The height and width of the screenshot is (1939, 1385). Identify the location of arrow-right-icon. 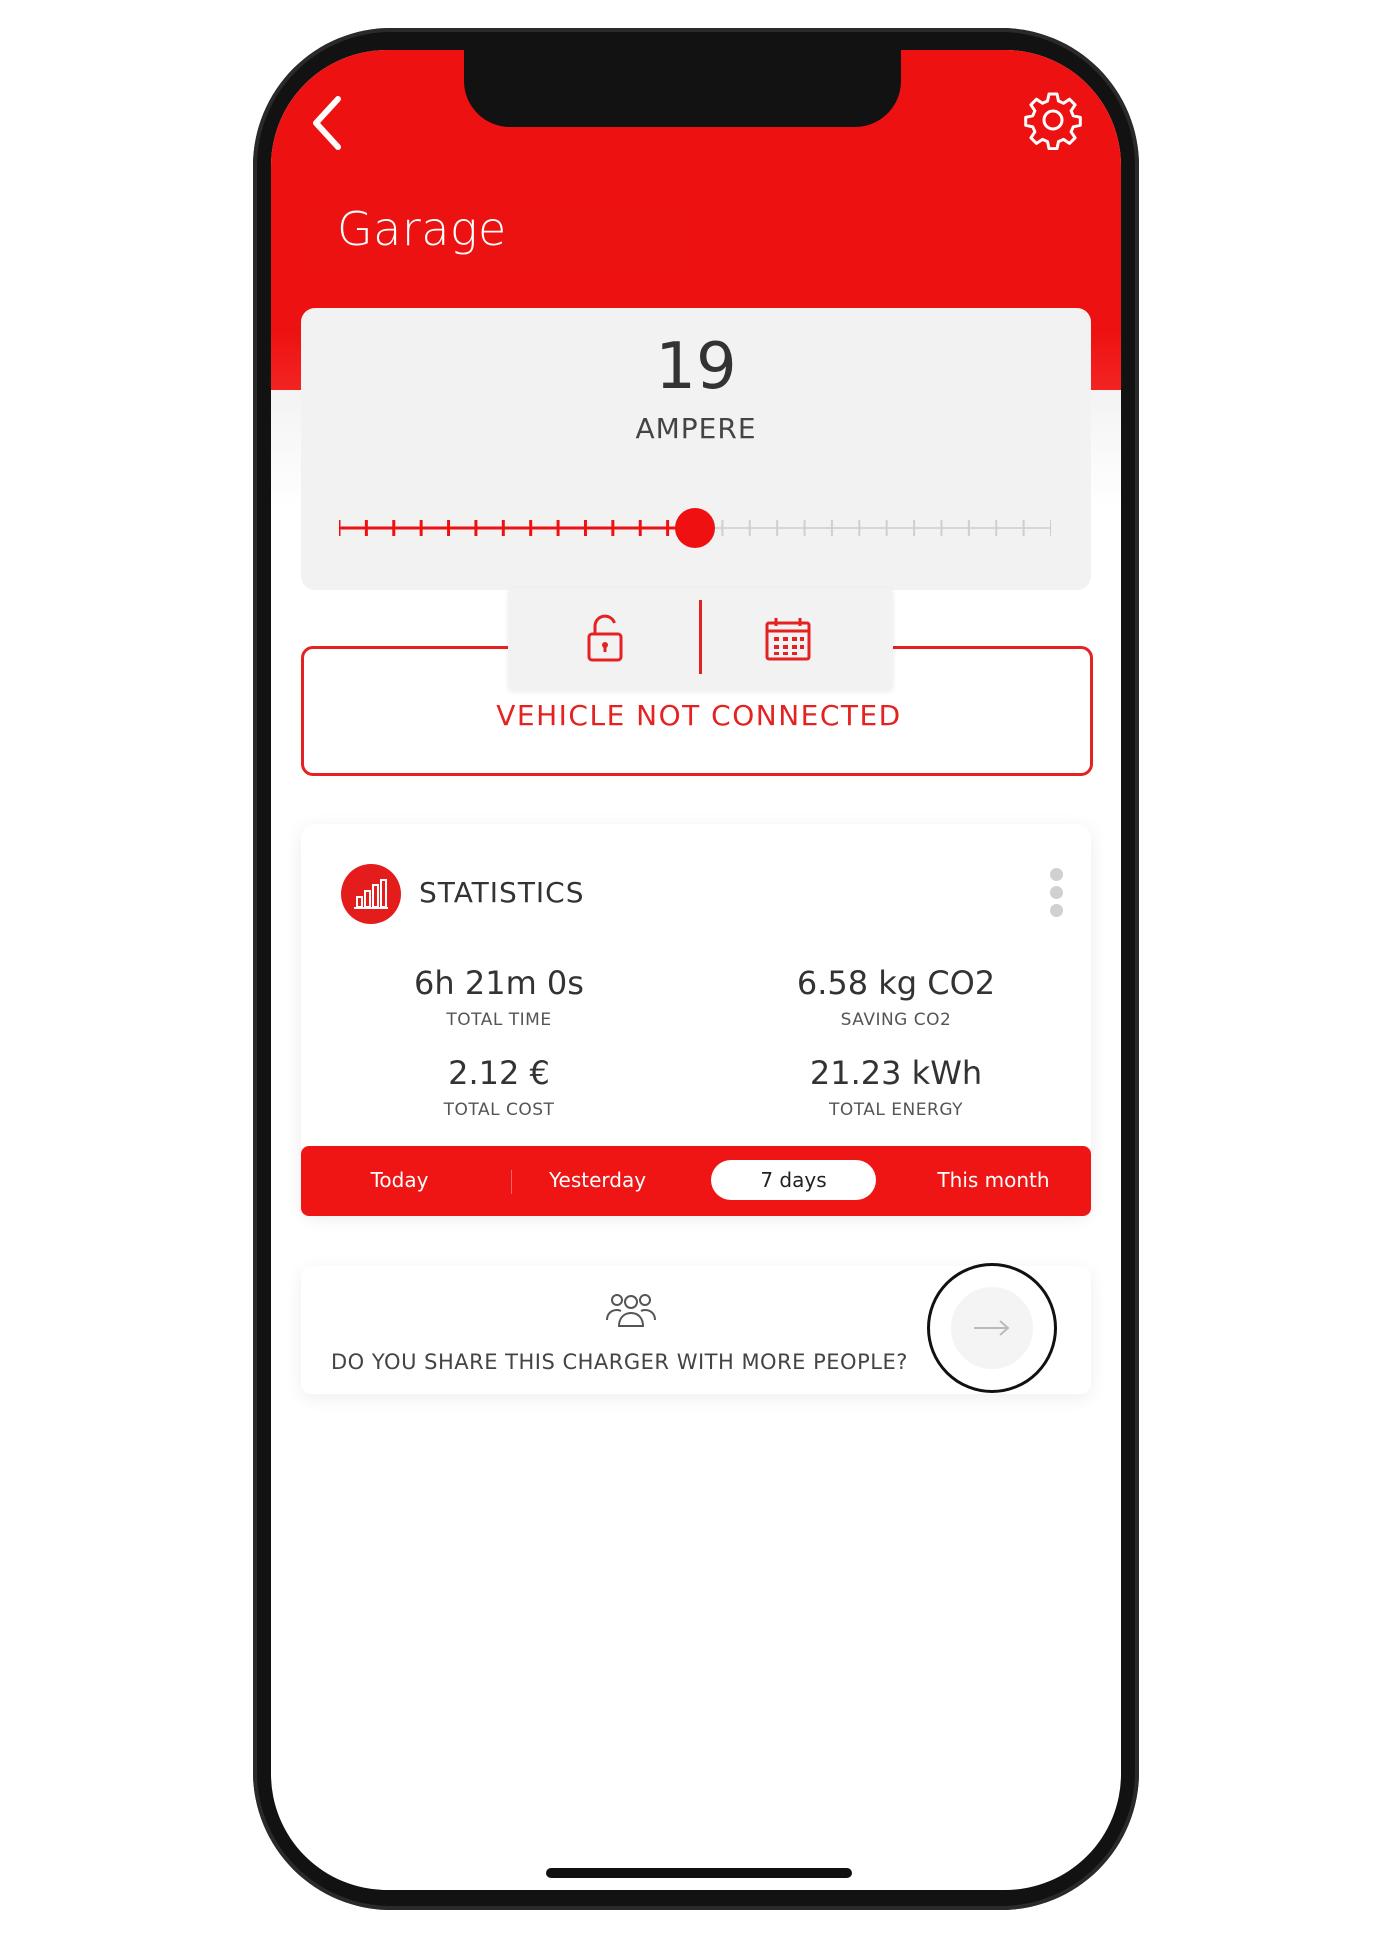
(992, 1328).